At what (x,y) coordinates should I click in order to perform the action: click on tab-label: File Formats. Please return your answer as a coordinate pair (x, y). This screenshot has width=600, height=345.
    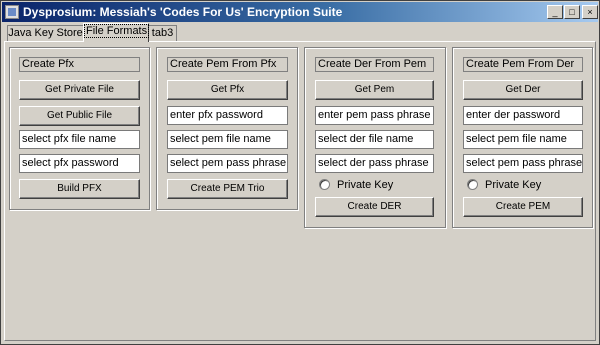
    Looking at the image, I should click on (117, 31).